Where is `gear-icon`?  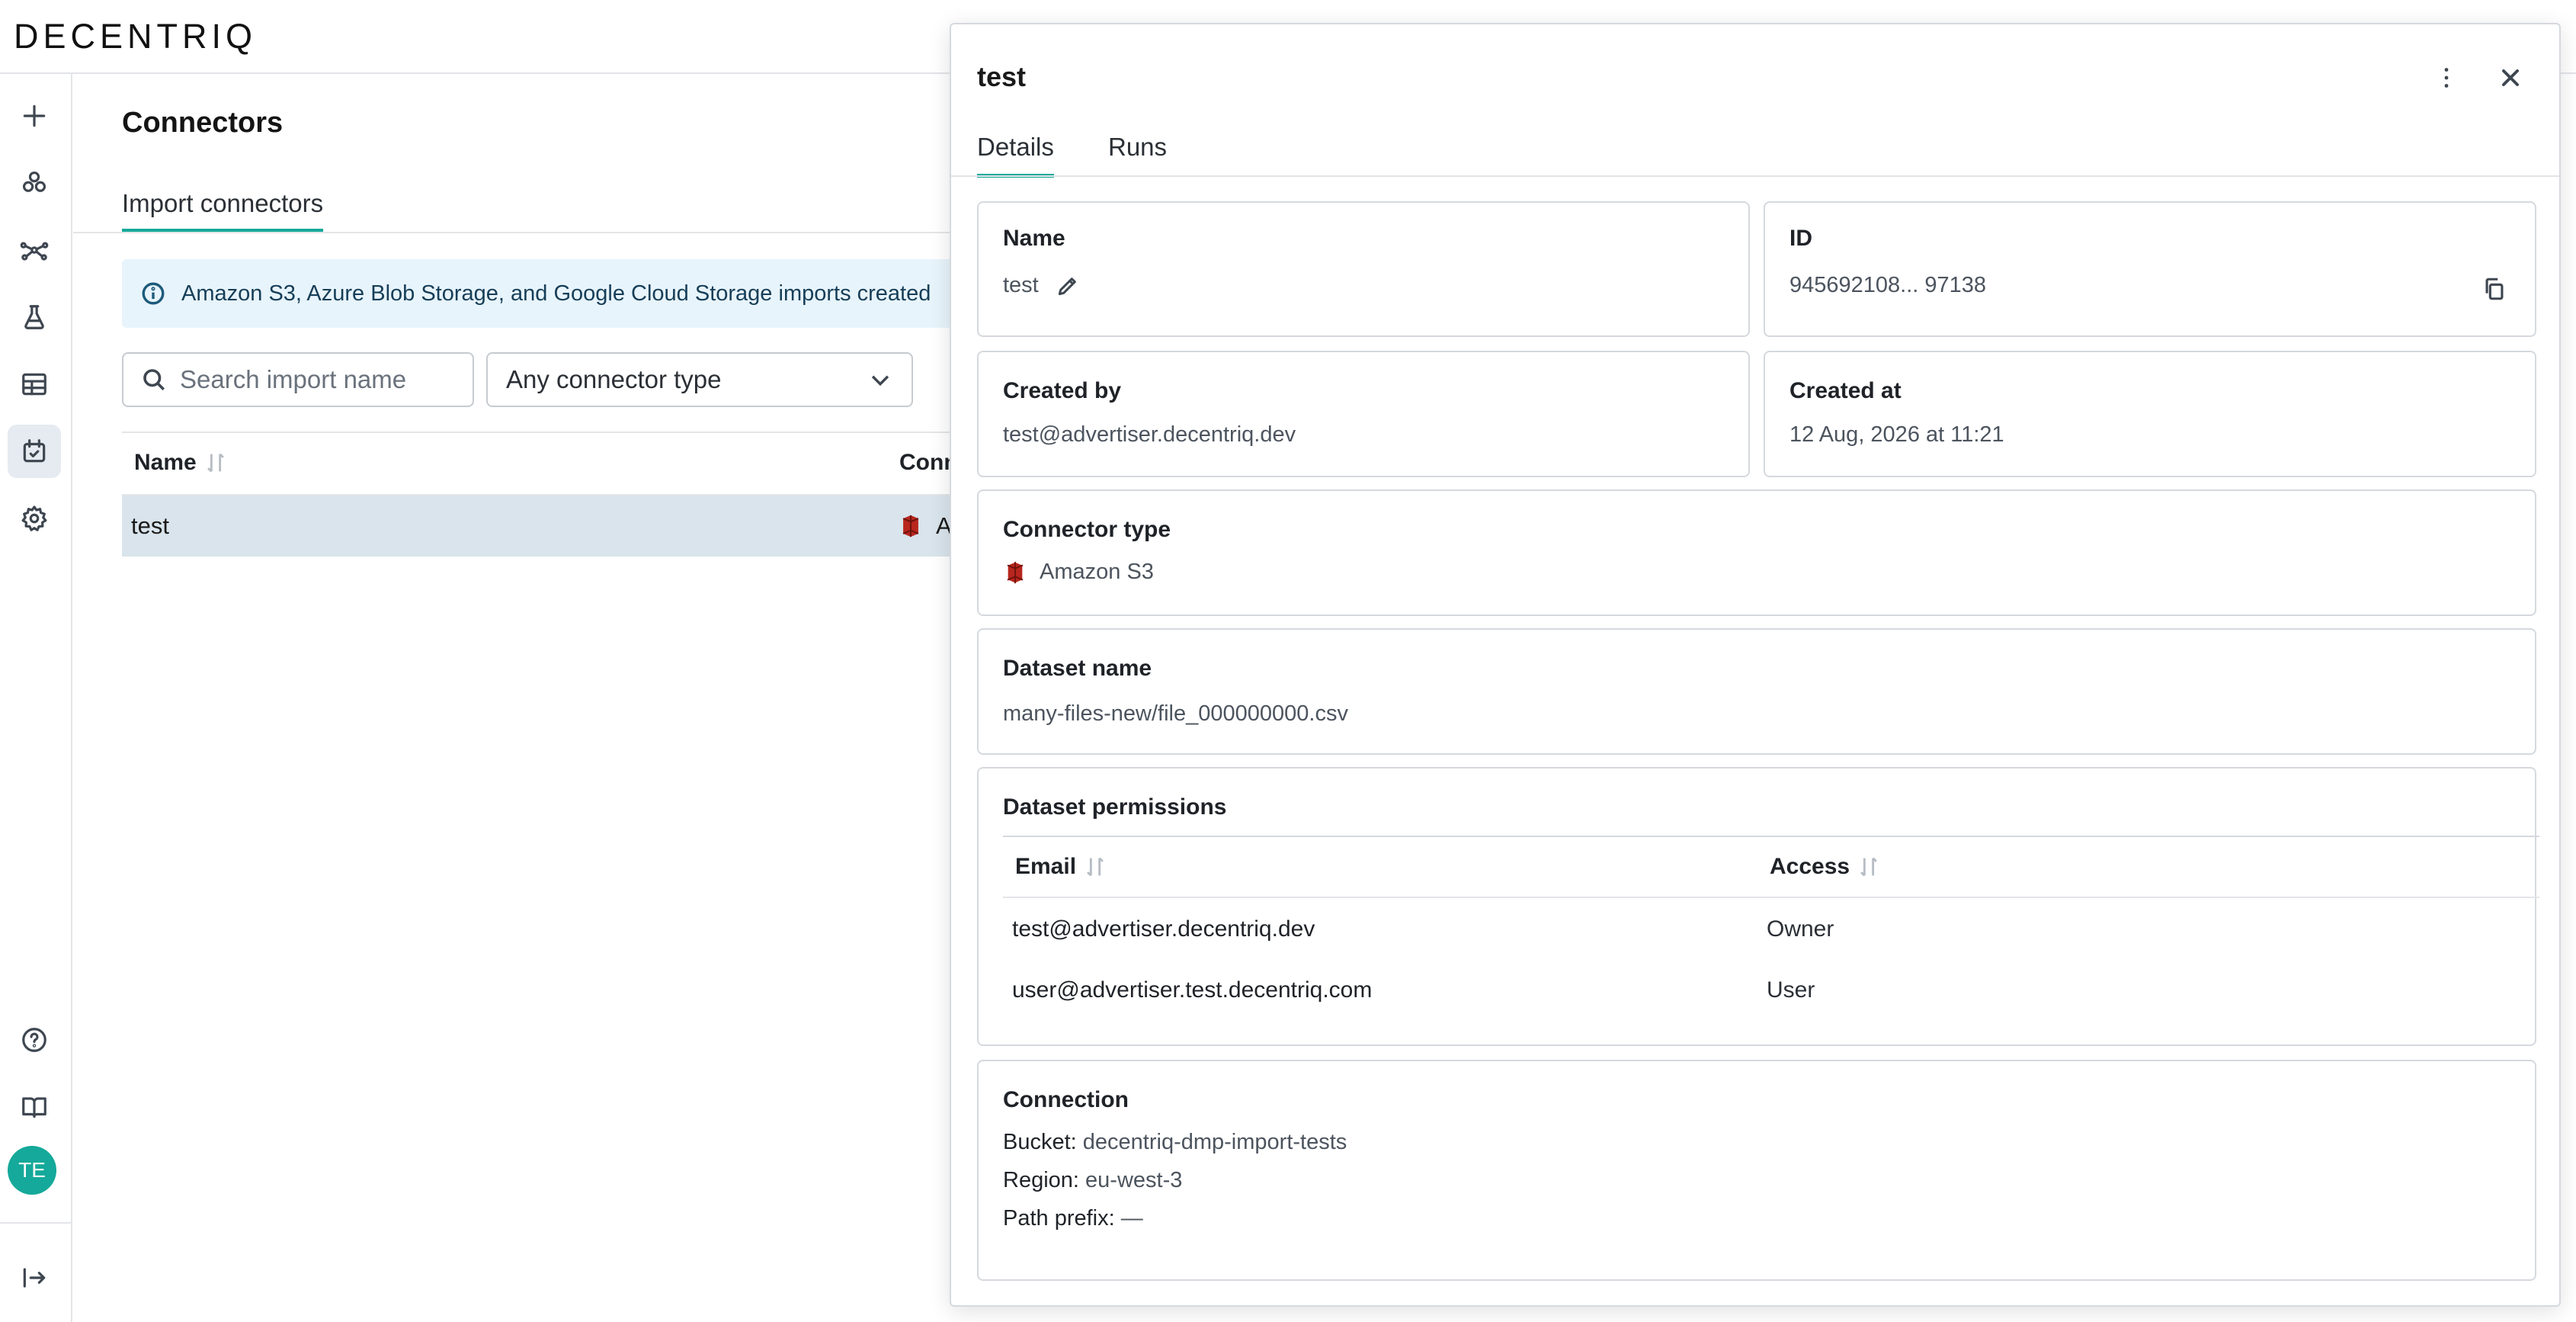
gear-icon is located at coordinates (34, 518).